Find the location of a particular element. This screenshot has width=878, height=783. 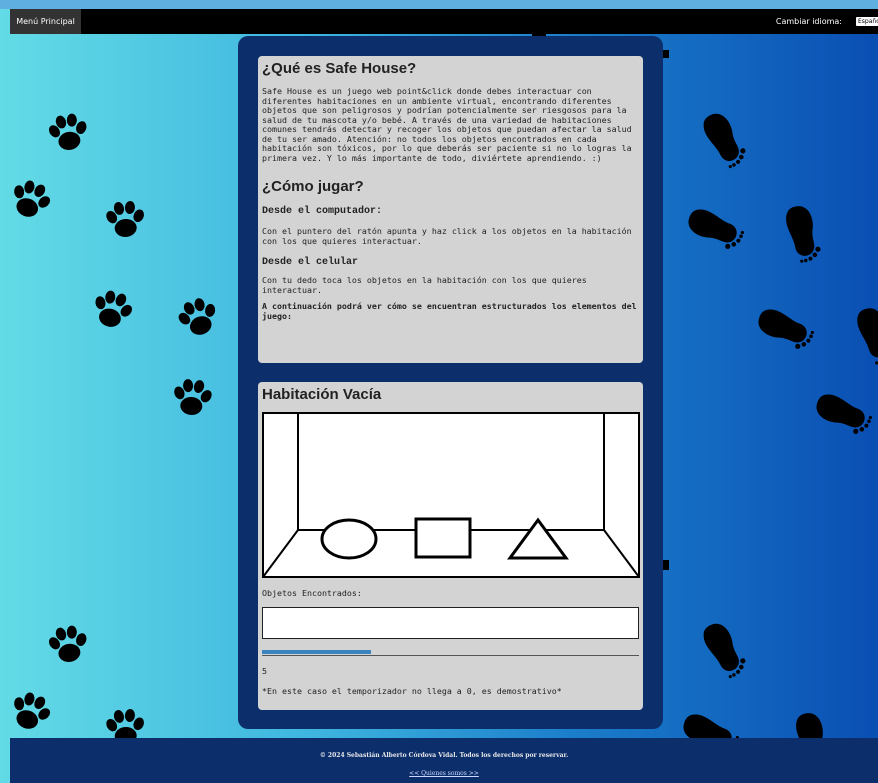

circle-object is located at coordinates (349, 539).